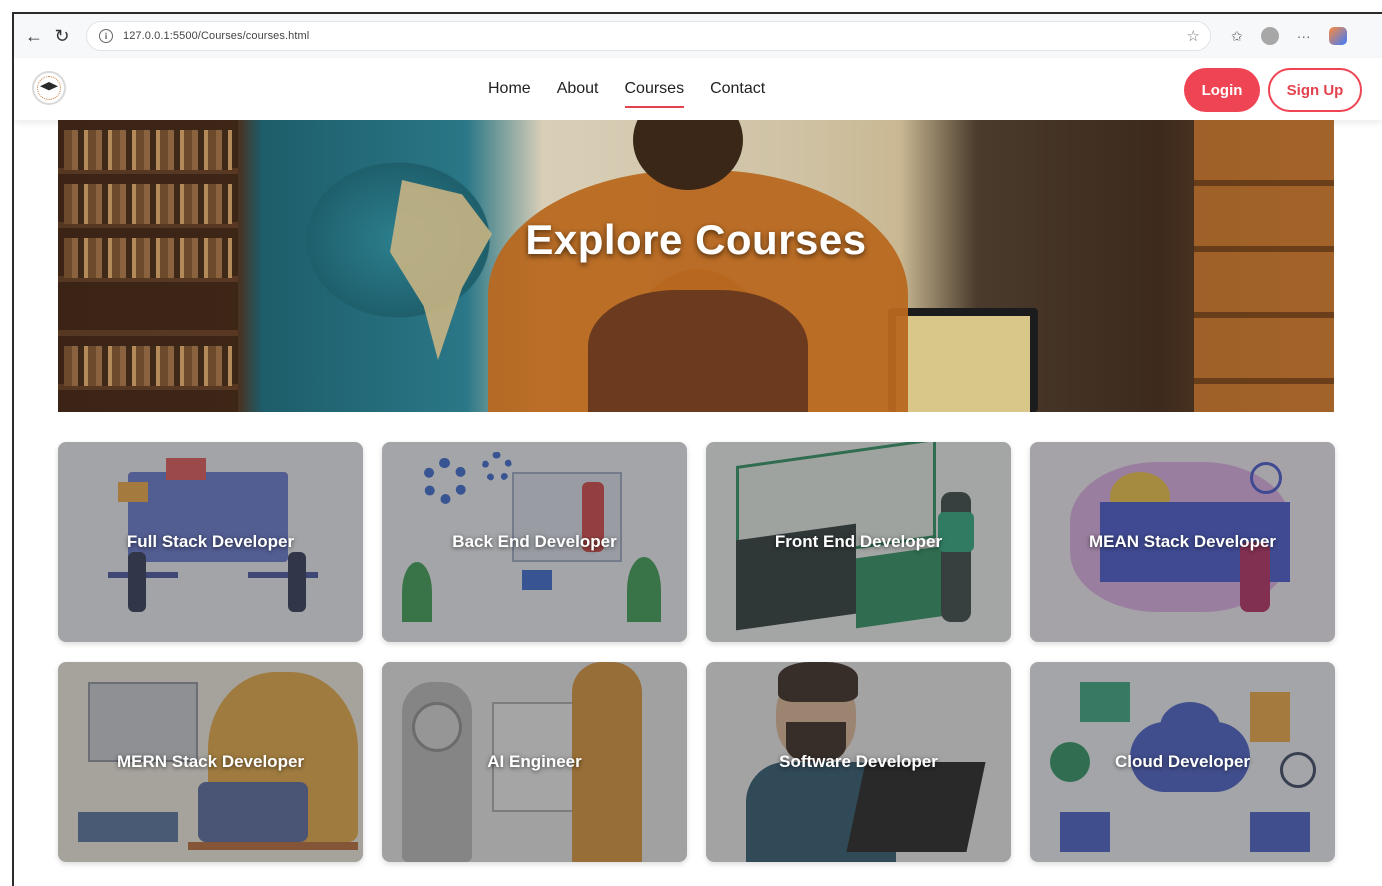 The height and width of the screenshot is (886, 1382). What do you see at coordinates (34, 36) in the screenshot?
I see `back-icon: ←` at bounding box center [34, 36].